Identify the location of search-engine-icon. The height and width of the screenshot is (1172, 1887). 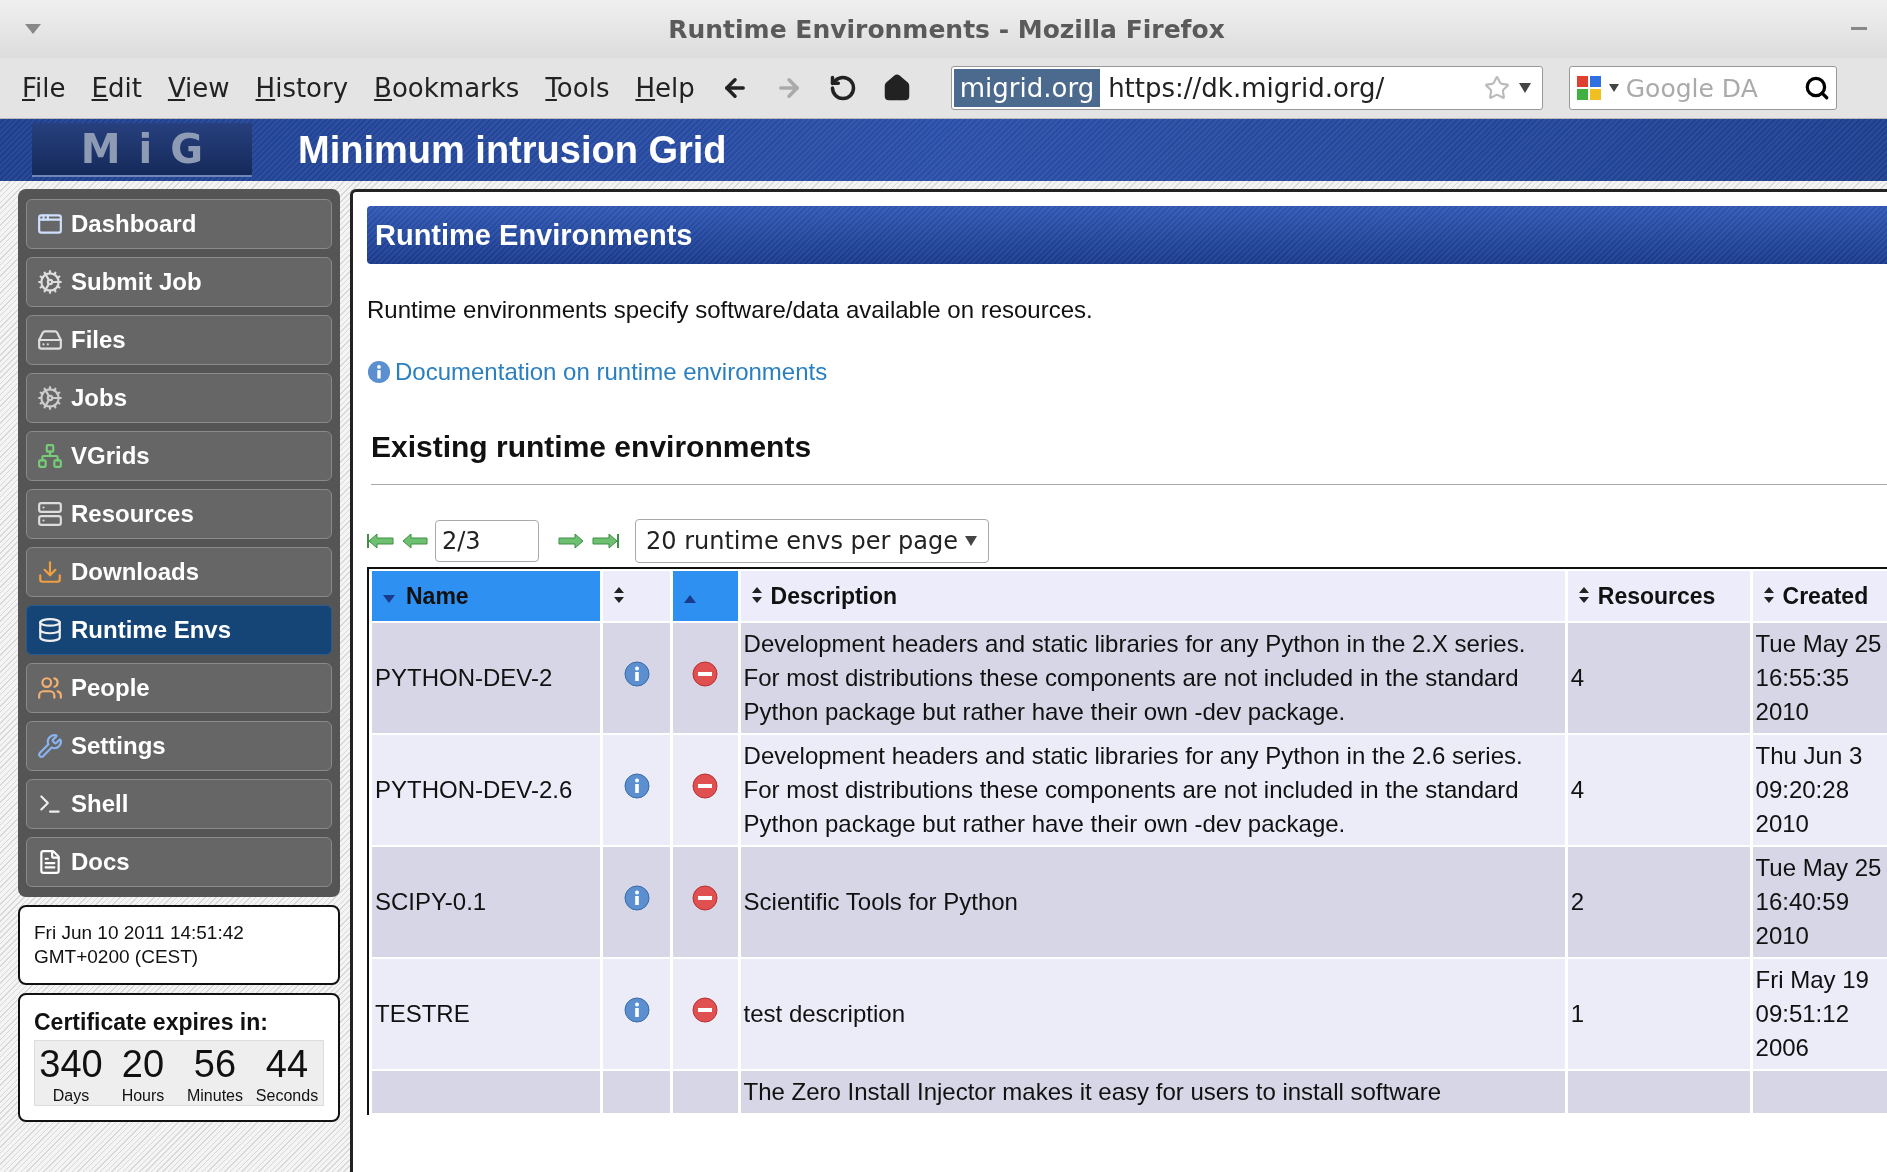
(1588, 88).